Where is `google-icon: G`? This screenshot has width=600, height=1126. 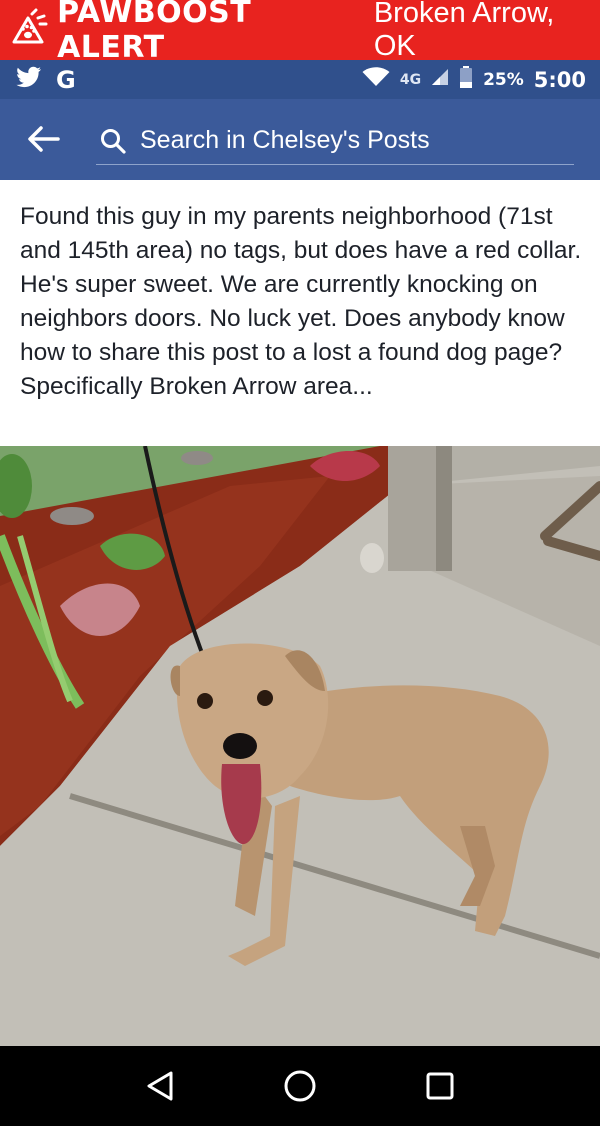
google-icon: G is located at coordinates (66, 79).